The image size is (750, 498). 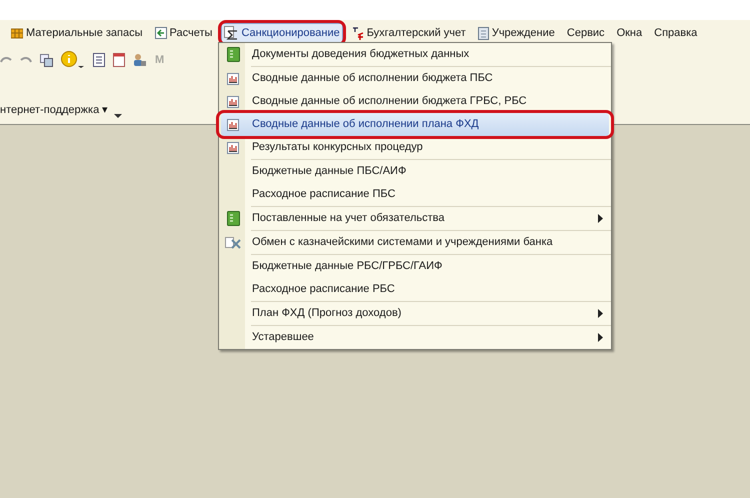 I want to click on windows-icon, so click(x=46, y=60).